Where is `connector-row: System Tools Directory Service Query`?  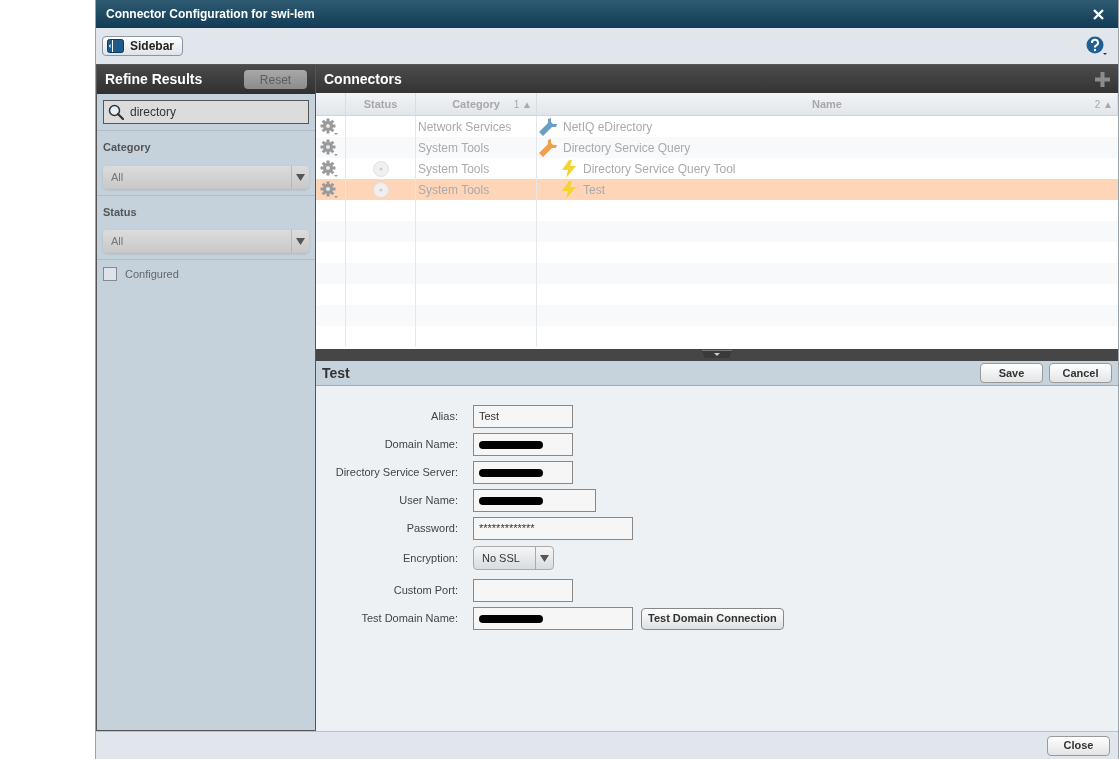 connector-row: System Tools Directory Service Query is located at coordinates (717, 147).